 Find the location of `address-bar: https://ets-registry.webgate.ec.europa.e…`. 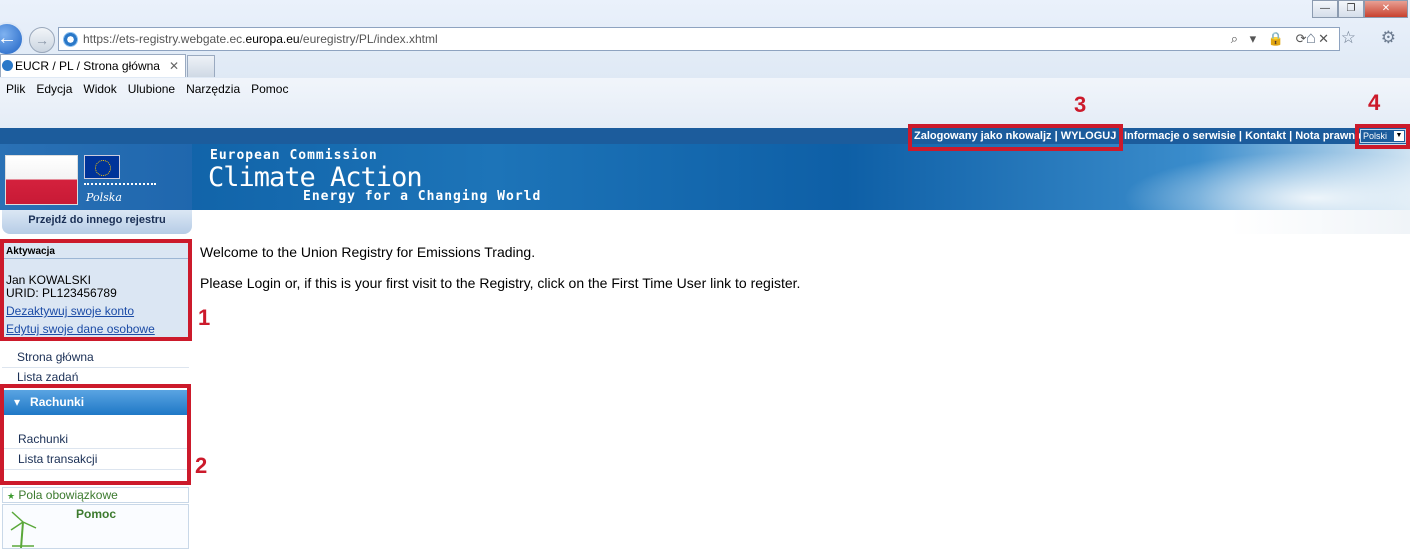

address-bar: https://ets-registry.webgate.ec.europa.e… is located at coordinates (699, 39).